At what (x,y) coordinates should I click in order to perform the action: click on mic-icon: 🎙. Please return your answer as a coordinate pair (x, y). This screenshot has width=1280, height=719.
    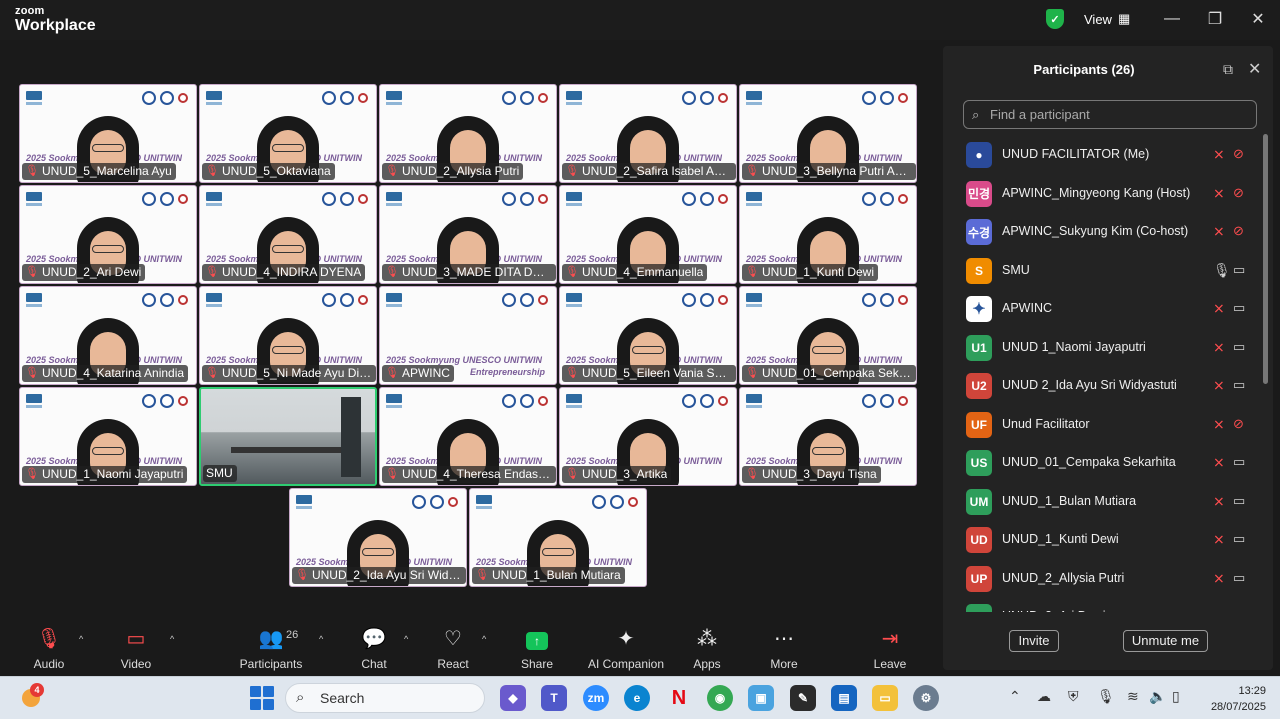
    Looking at the image, I should click on (1222, 270).